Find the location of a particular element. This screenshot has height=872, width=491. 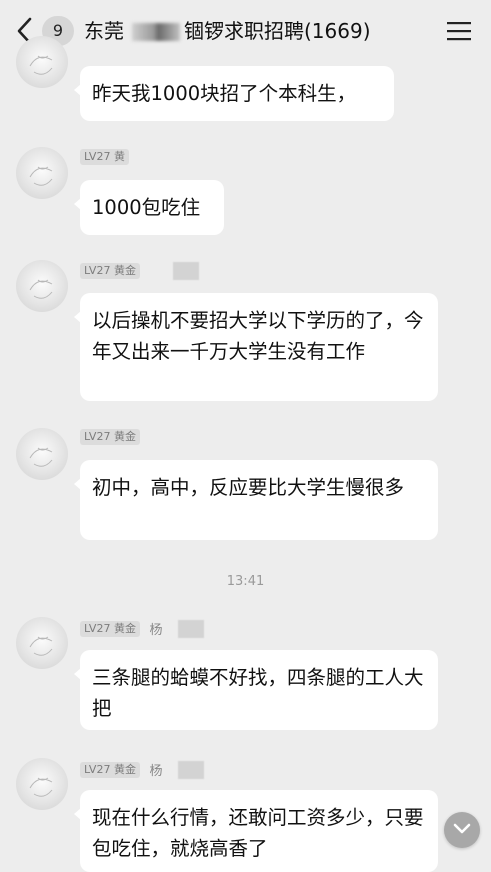

chat-title-left: 东莞 is located at coordinates (104, 31).